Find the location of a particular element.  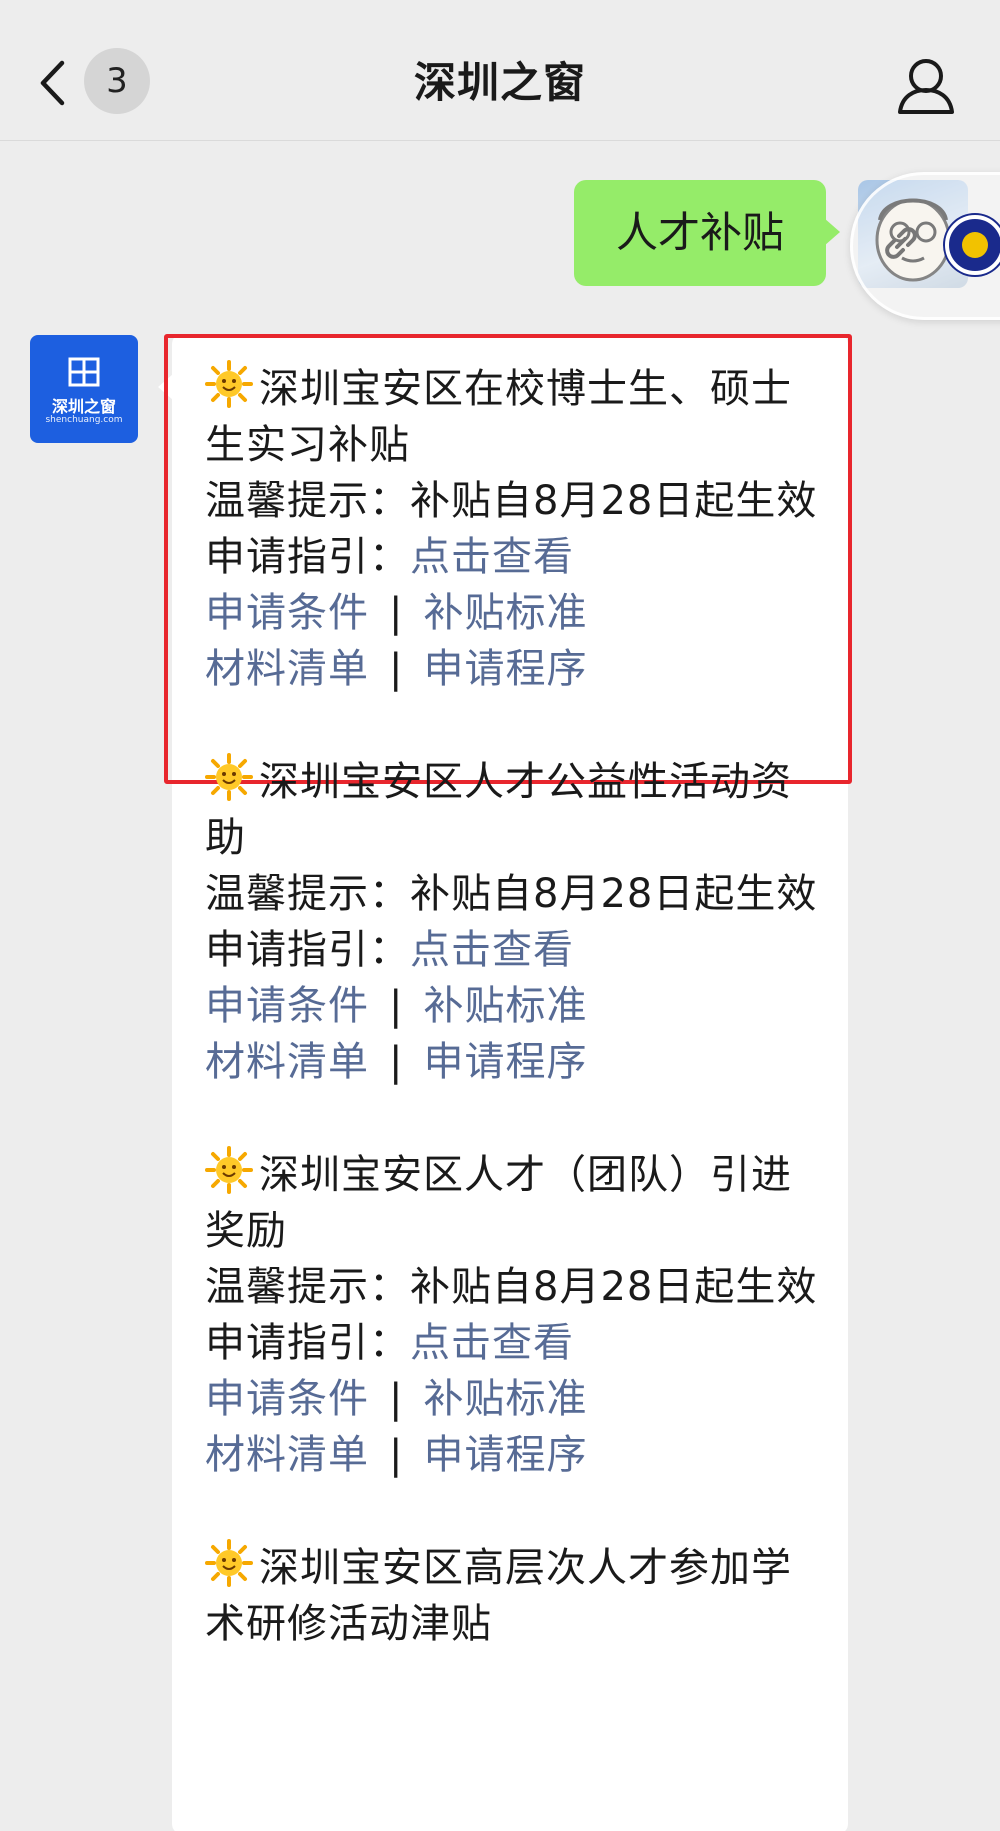

item-title: 深圳宝安区人才公益性活动资助 is located at coordinates (517, 809).